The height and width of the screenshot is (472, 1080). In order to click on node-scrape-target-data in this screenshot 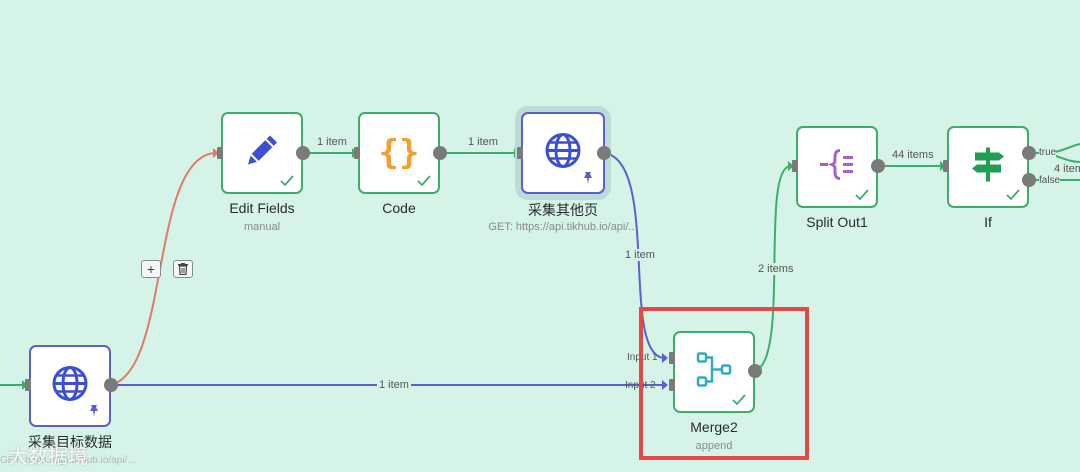, I will do `click(70, 386)`.